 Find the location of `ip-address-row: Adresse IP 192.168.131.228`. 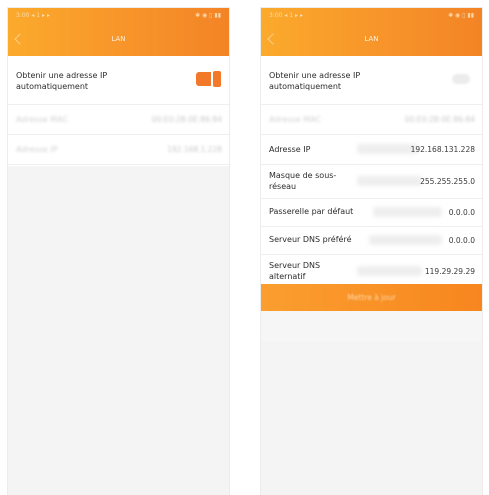

ip-address-row: Adresse IP 192.168.131.228 is located at coordinates (371, 149).